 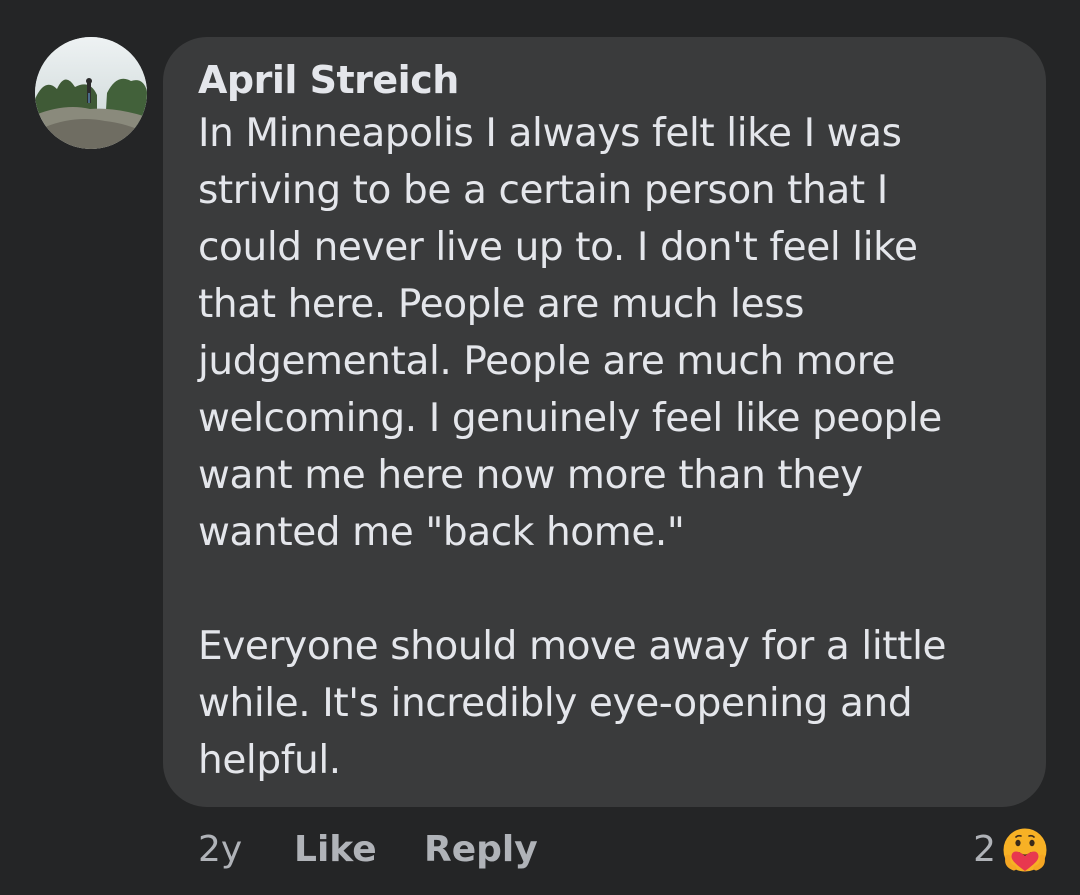 I want to click on author-name: April Streich, so click(x=607, y=80).